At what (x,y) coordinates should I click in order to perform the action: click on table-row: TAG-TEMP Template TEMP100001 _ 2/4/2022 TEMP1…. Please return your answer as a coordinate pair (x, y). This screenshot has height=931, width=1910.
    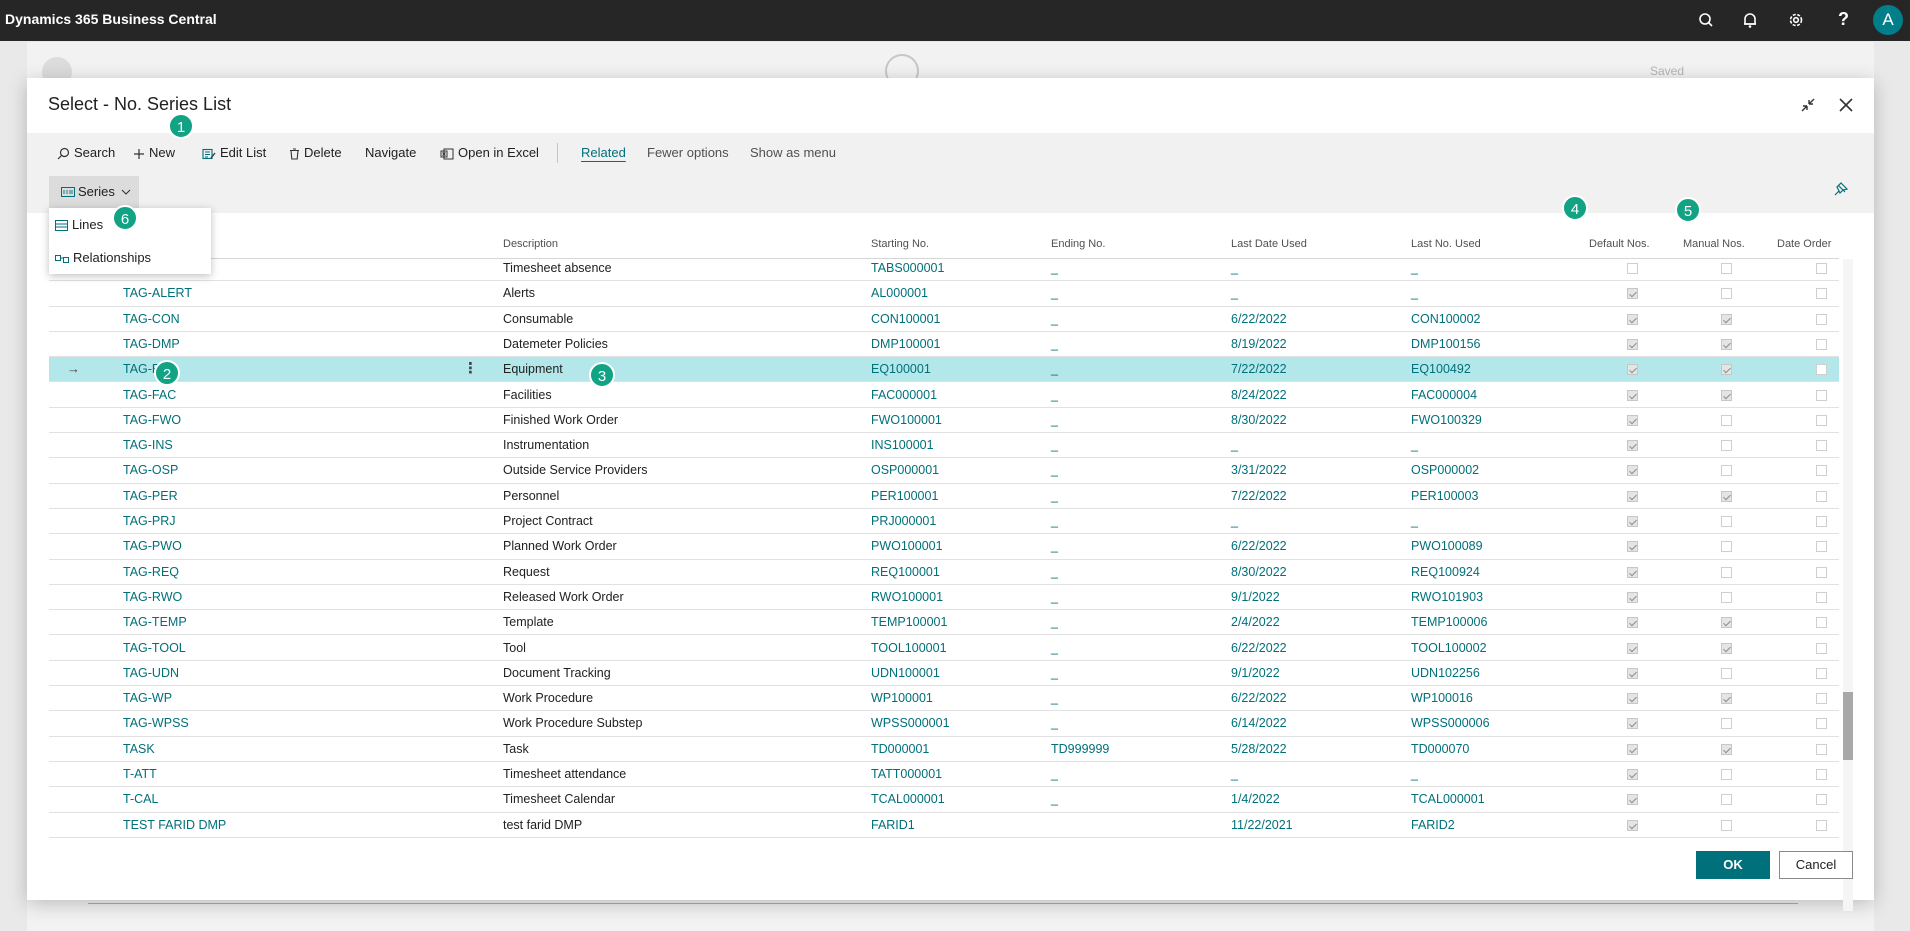
    Looking at the image, I should click on (944, 623).